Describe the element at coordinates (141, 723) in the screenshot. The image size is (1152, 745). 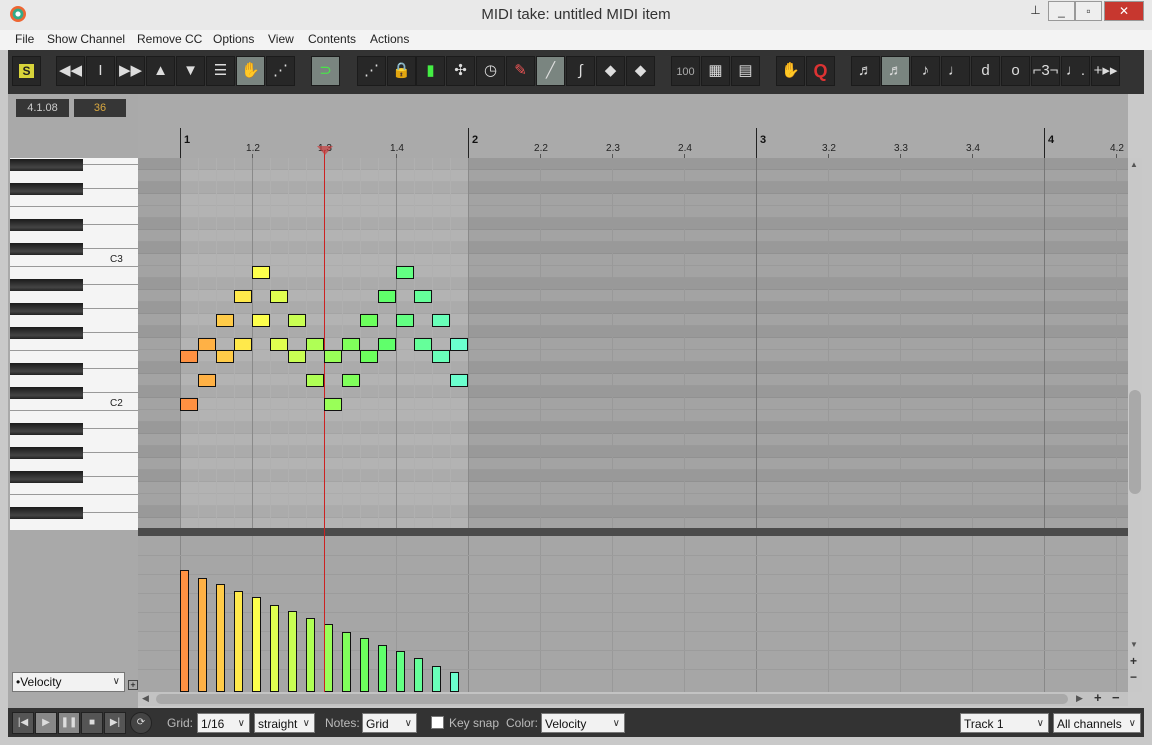
I see `repeat-icon: ⟳` at that location.